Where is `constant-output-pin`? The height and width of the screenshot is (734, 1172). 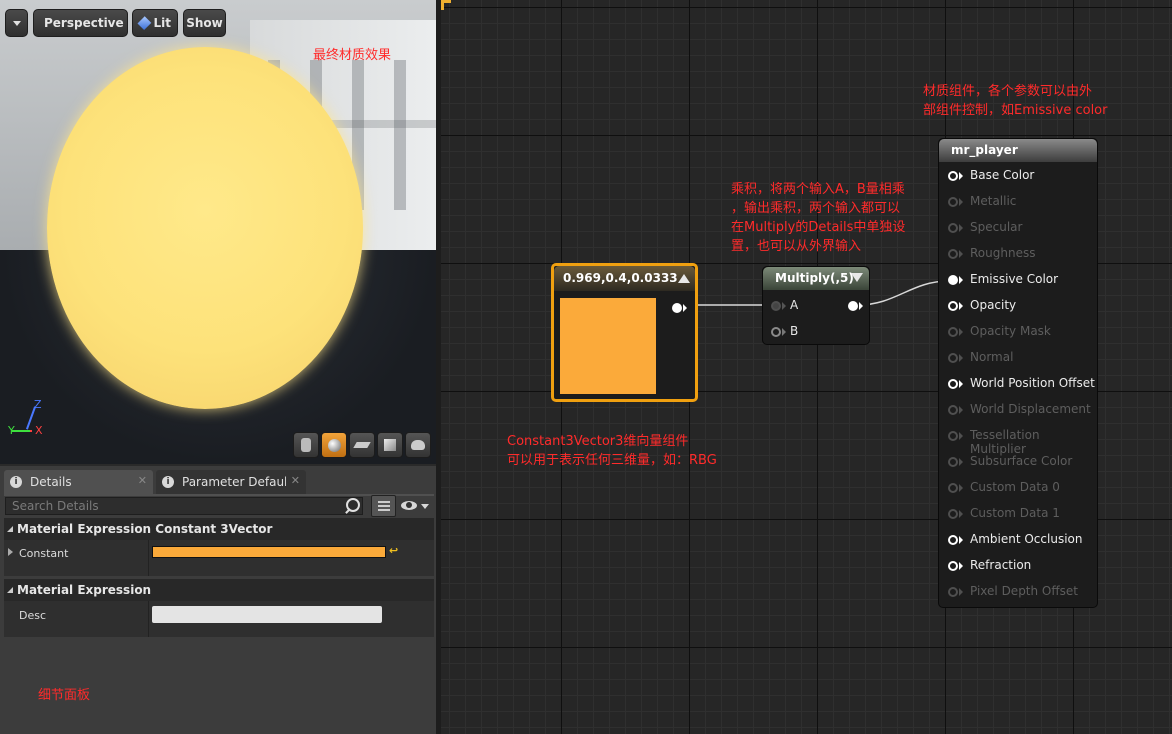
constant-output-pin is located at coordinates (677, 308).